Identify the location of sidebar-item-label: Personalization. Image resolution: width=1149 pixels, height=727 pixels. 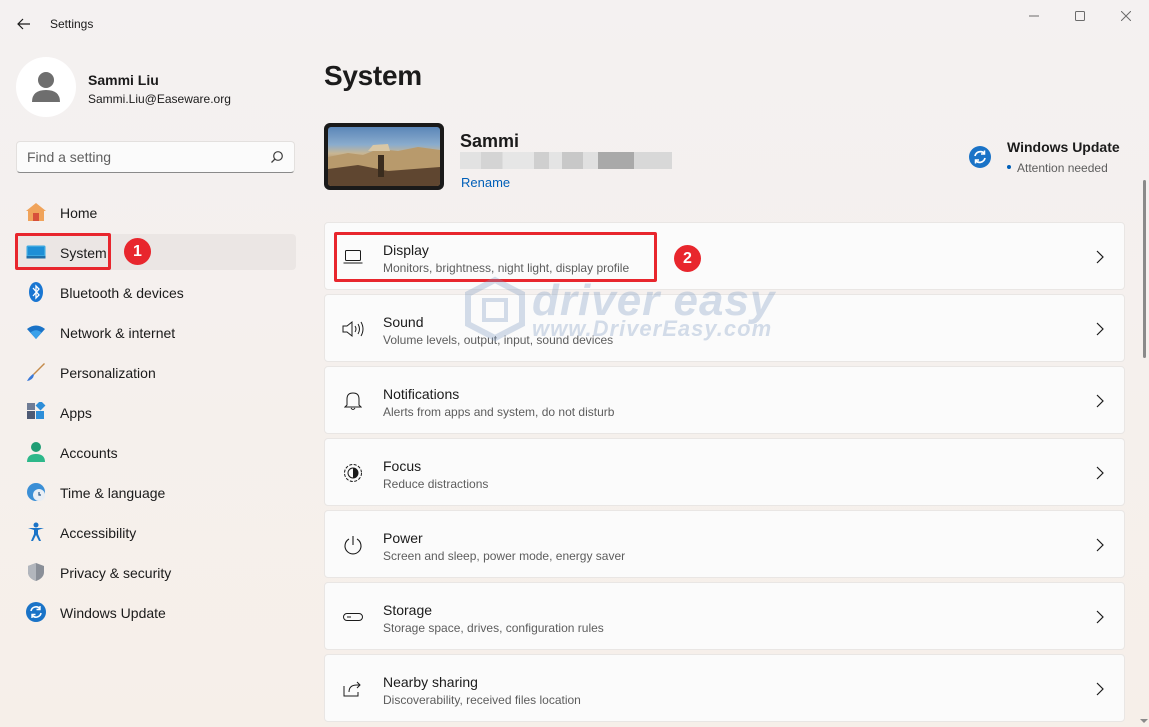
(108, 373).